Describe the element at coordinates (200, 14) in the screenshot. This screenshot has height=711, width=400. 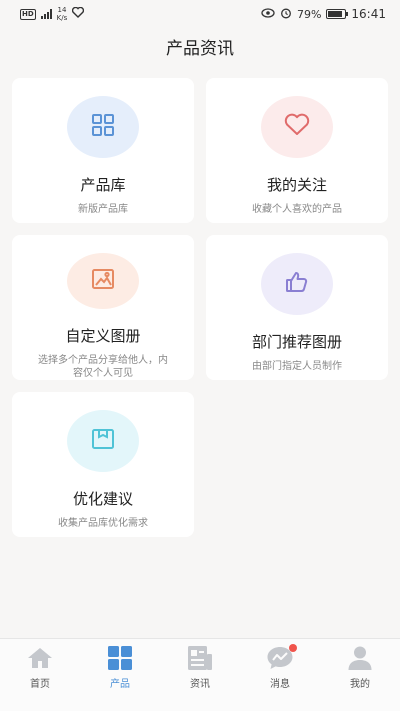
I see `status-bar: HD 14 K/s 79% 16:41` at that location.